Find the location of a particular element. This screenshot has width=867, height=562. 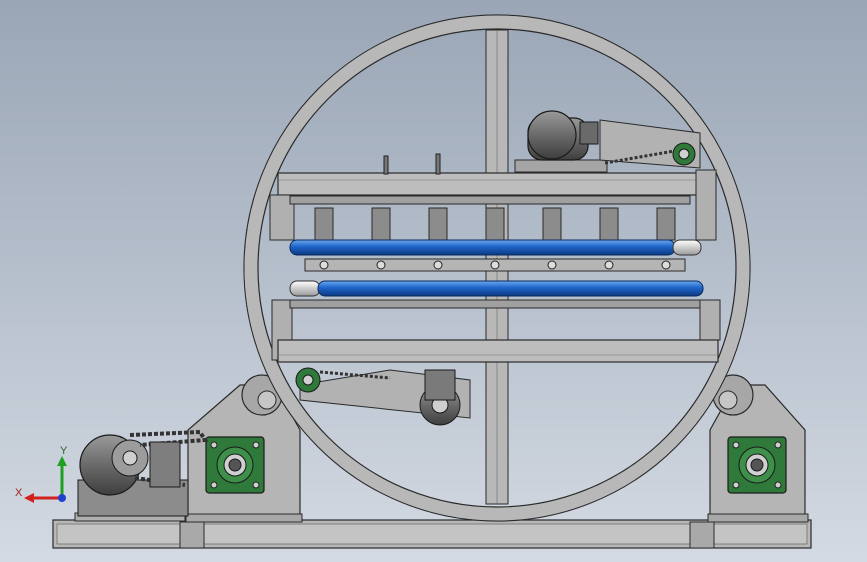

base-frame is located at coordinates (432, 530).